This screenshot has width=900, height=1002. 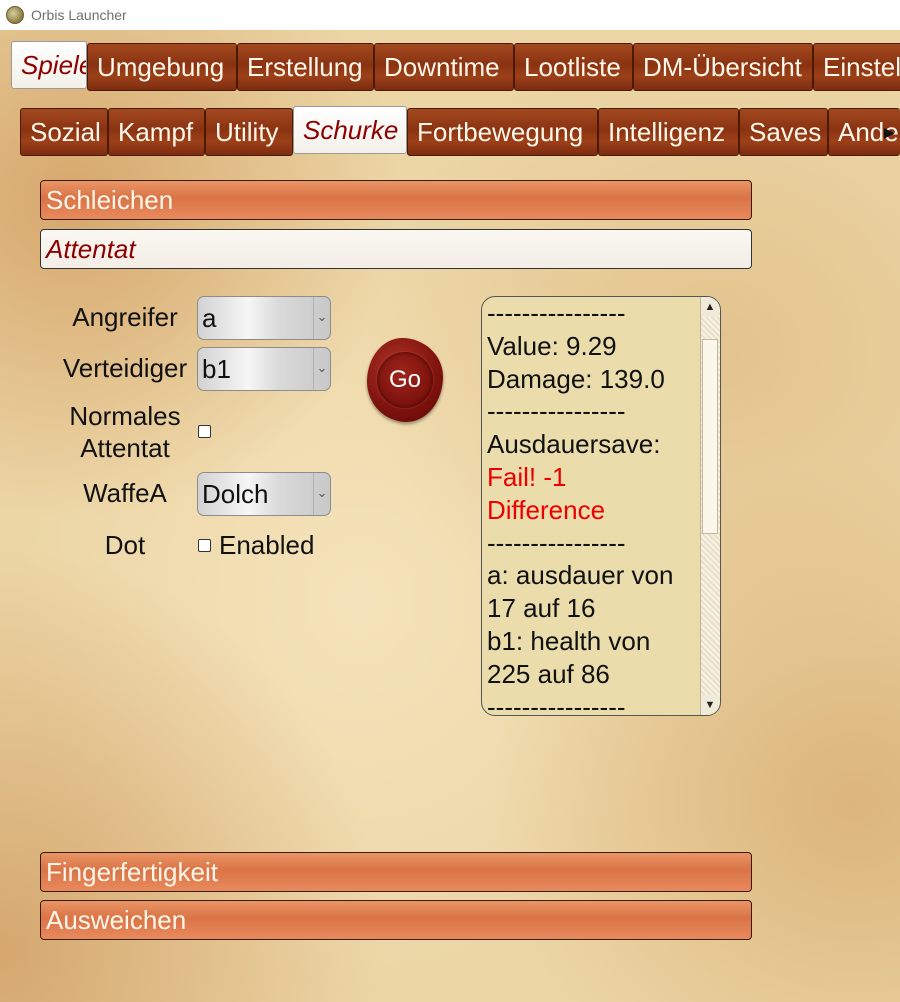 I want to click on waffe-label: WaffeA, so click(x=125, y=493).